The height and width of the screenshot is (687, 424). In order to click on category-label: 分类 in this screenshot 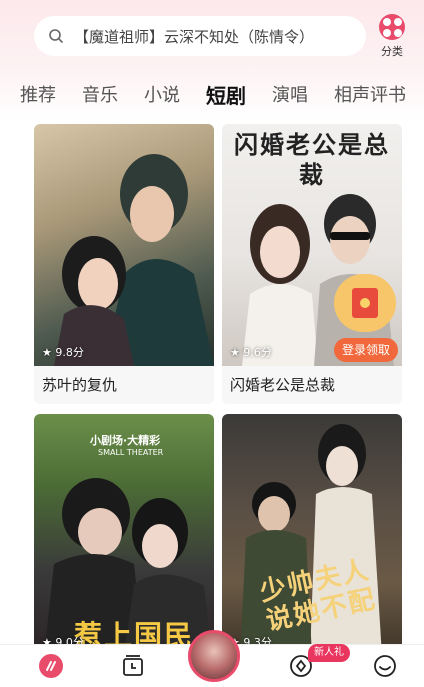, I will do `click(392, 51)`.